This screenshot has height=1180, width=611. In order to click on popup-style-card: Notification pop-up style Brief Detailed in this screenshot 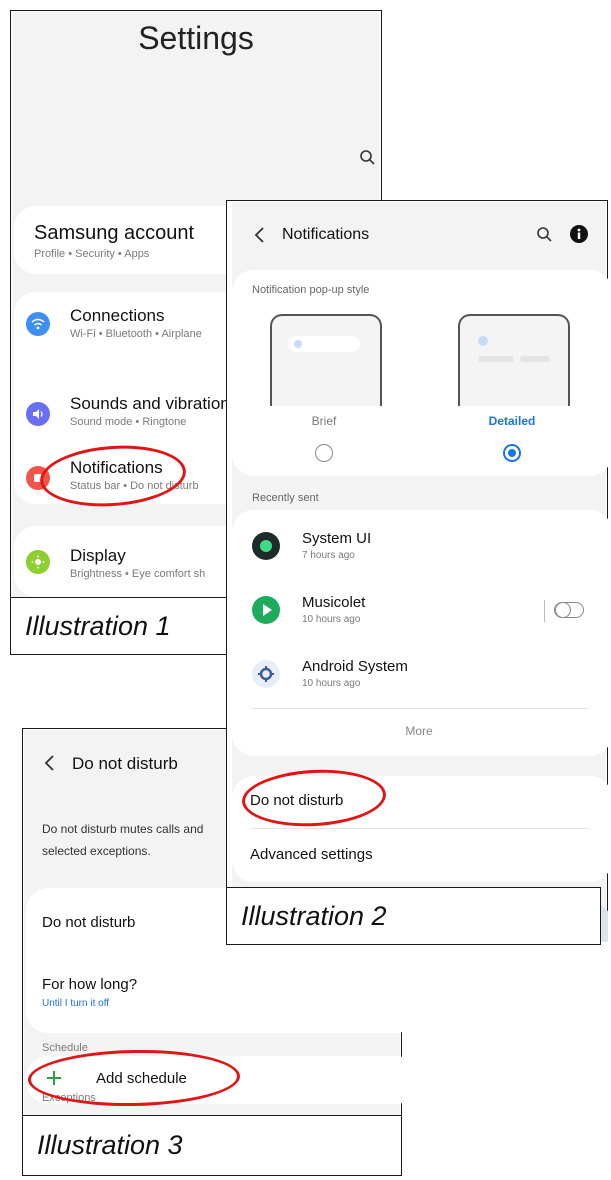, I will do `click(420, 373)`.